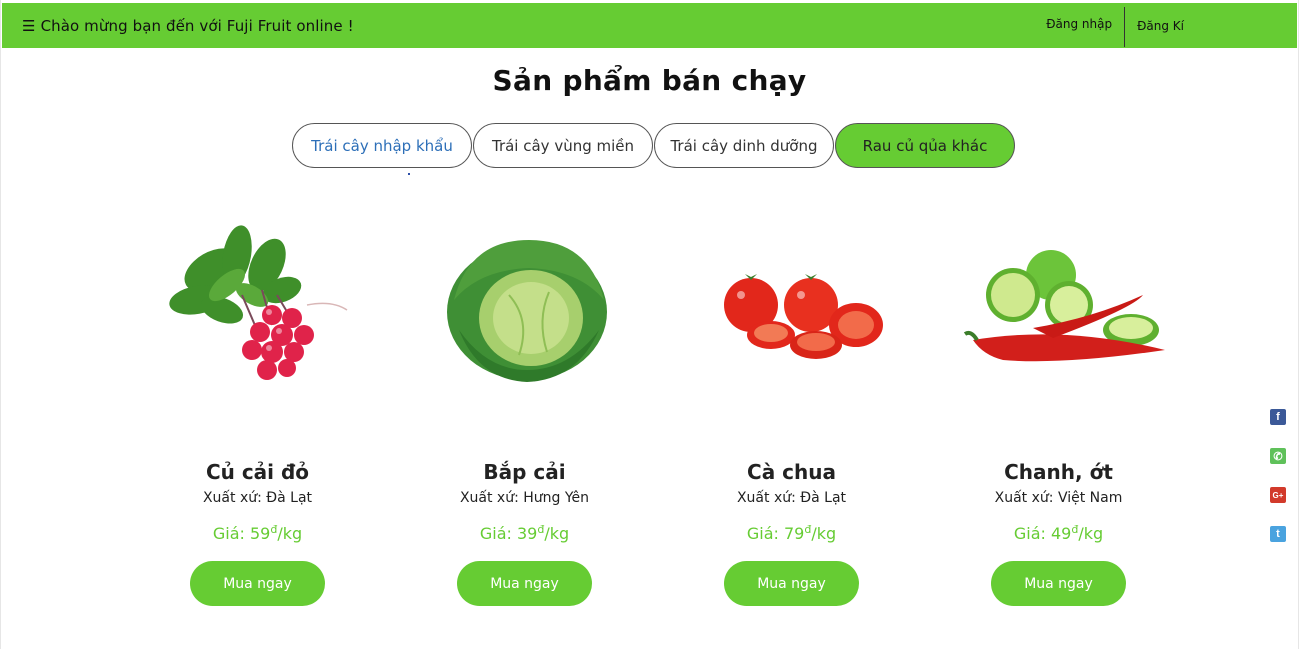 The width and height of the screenshot is (1299, 649). I want to click on product-price: Giá: 59đ/kg, so click(257, 533).